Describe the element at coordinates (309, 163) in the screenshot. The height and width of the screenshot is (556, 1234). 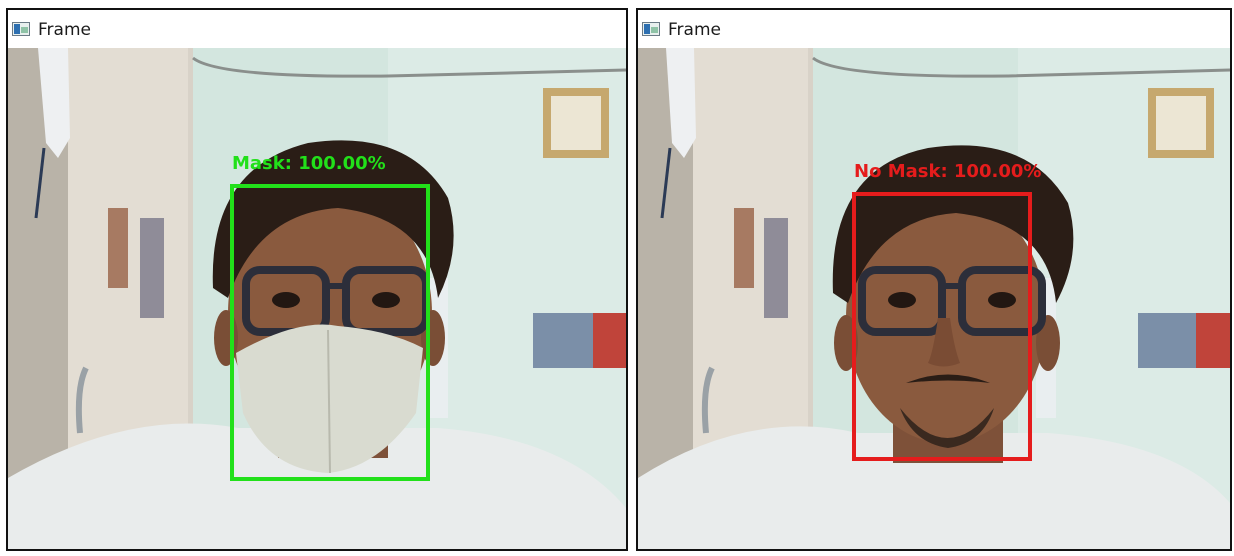
I see `detection-label: Mask: 100.00%` at that location.